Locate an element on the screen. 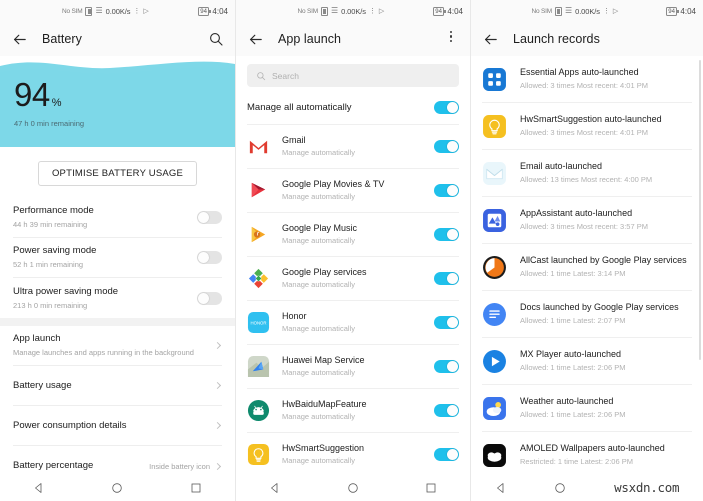 The width and height of the screenshot is (703, 501). status-bar: No SIM ☰ 0.00K/s ⋮ ▷ 94 4:04 is located at coordinates (353, 11).